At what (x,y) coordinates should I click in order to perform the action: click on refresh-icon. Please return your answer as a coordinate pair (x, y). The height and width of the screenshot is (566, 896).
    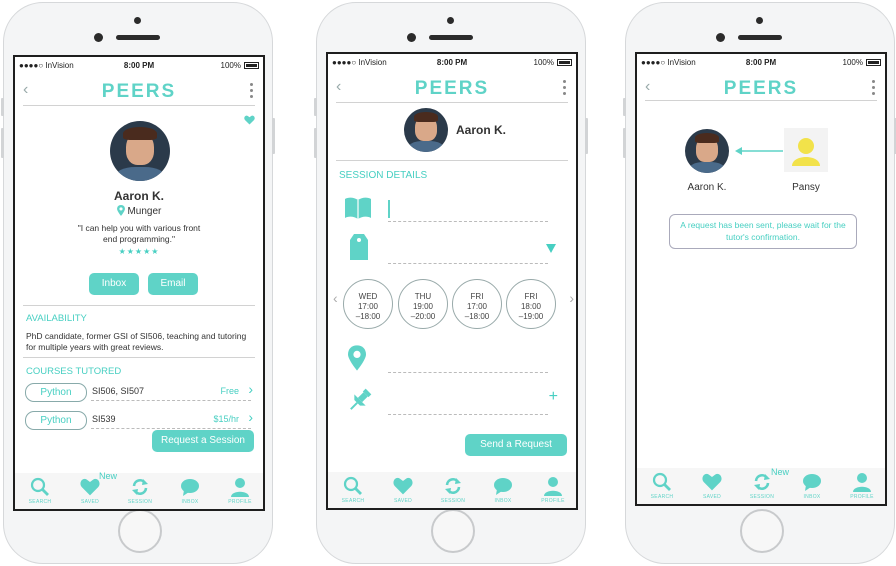
    Looking at the image, I should click on (762, 482).